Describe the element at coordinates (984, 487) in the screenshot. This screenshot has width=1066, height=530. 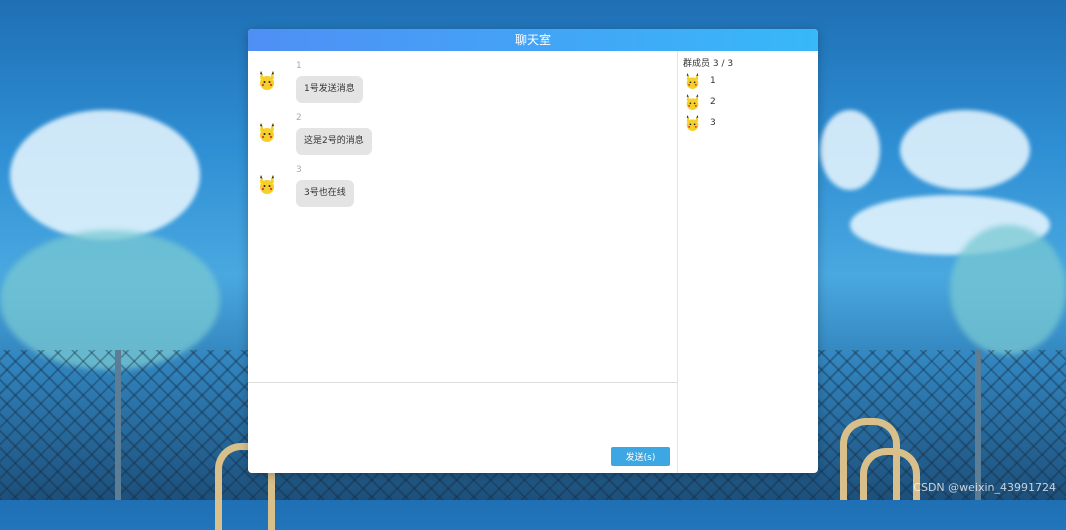
I see `watermark: CSDN @weixin_43991724` at that location.